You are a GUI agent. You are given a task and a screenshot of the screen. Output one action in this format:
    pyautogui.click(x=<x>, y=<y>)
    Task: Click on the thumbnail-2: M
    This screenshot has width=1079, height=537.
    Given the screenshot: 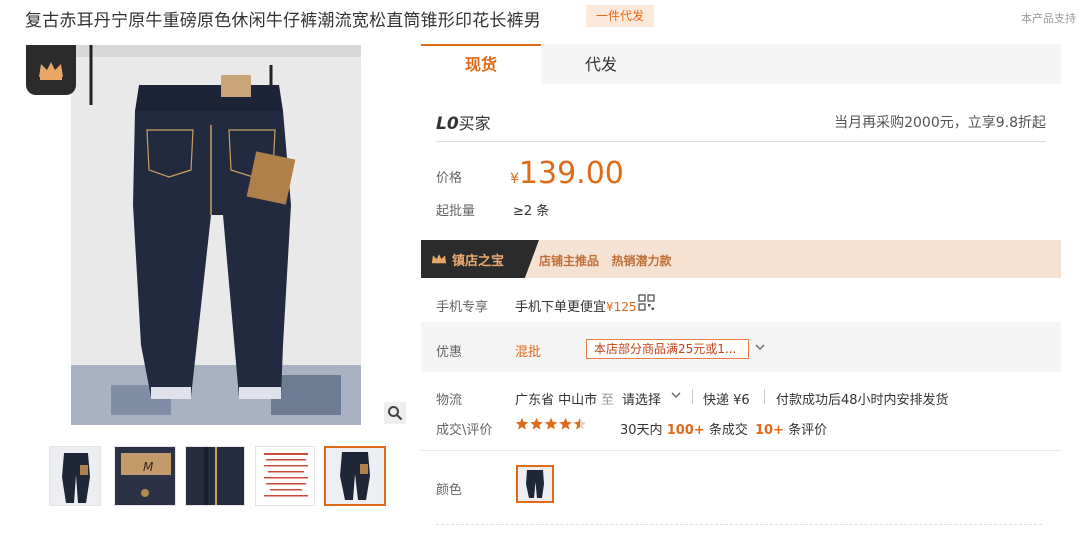 What is the action you would take?
    pyautogui.click(x=145, y=476)
    